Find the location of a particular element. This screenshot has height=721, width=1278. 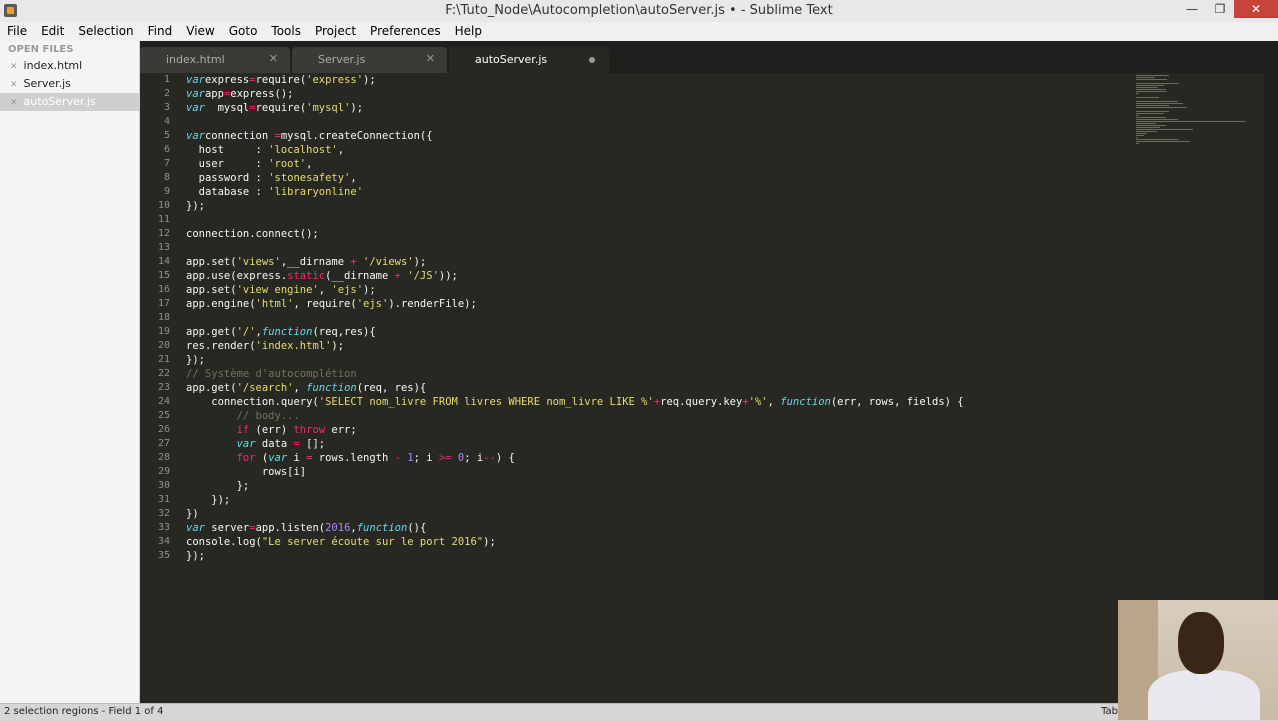

code-token: ); is located at coordinates (357, 108).